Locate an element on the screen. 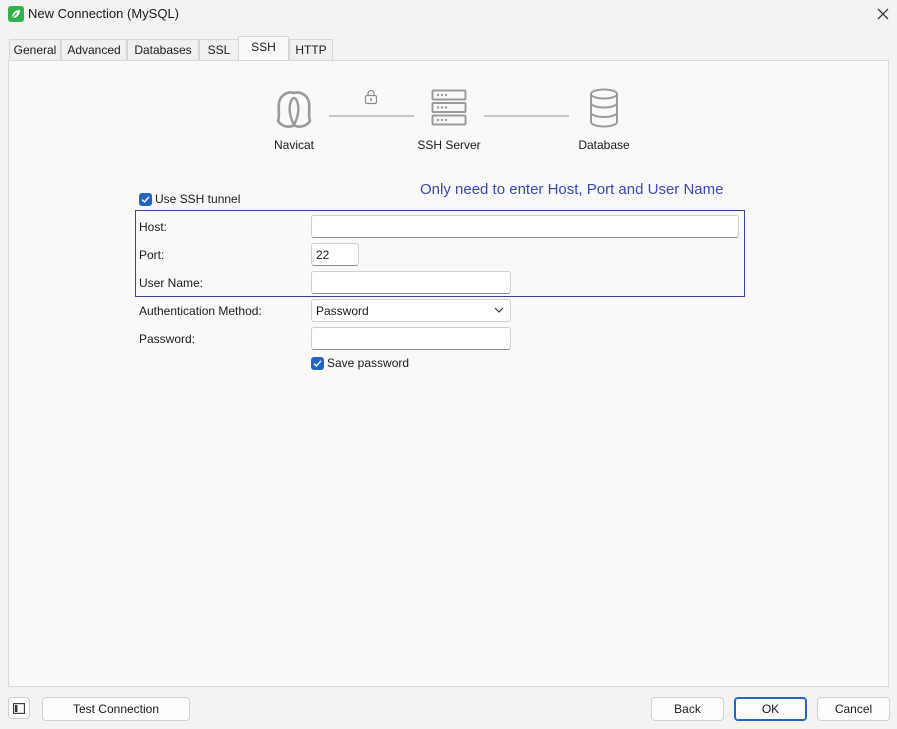  back-button: Back is located at coordinates (687, 709).